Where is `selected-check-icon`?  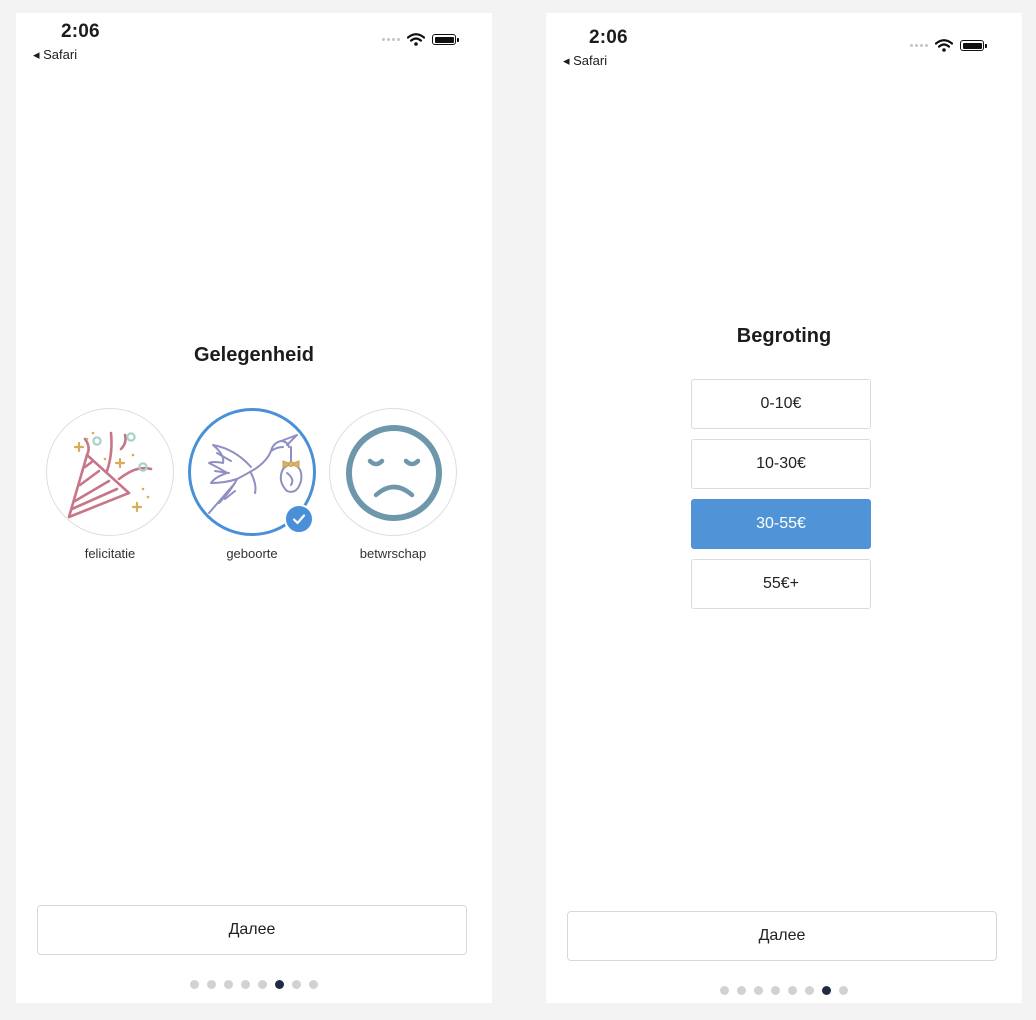 selected-check-icon is located at coordinates (299, 519).